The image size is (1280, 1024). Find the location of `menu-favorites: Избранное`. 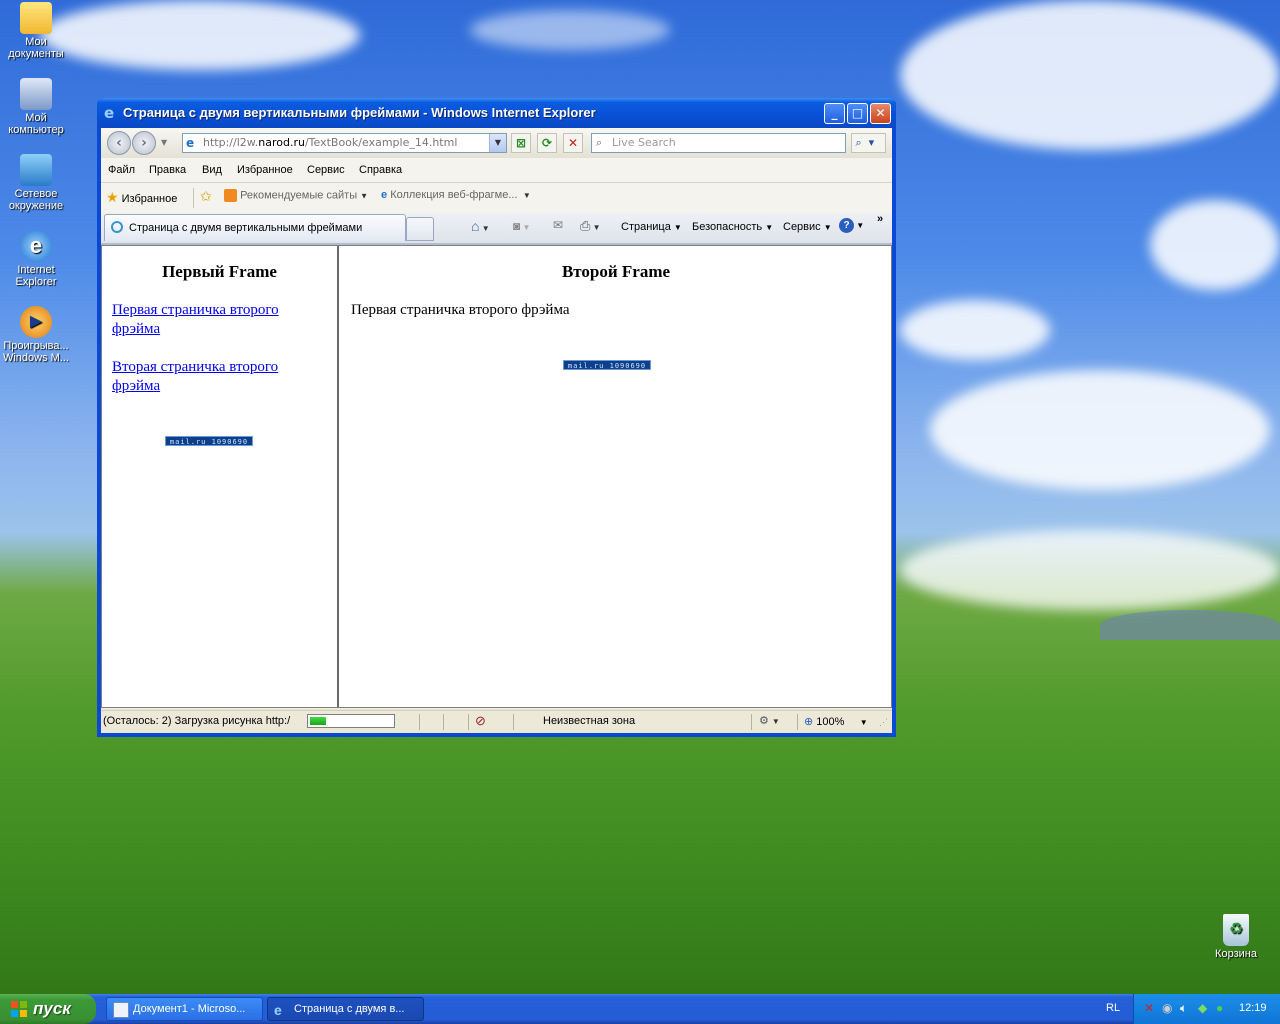

menu-favorites: Избранное is located at coordinates (265, 170).